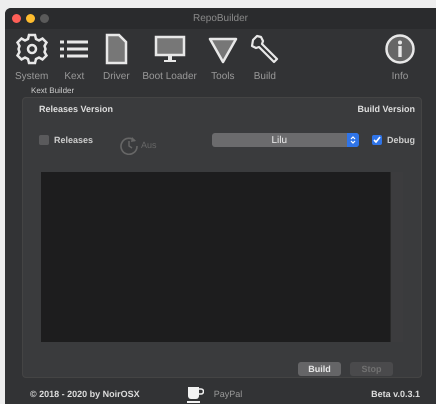 The height and width of the screenshot is (404, 436). Describe the element at coordinates (377, 140) in the screenshot. I see `debug-checkbox` at that location.